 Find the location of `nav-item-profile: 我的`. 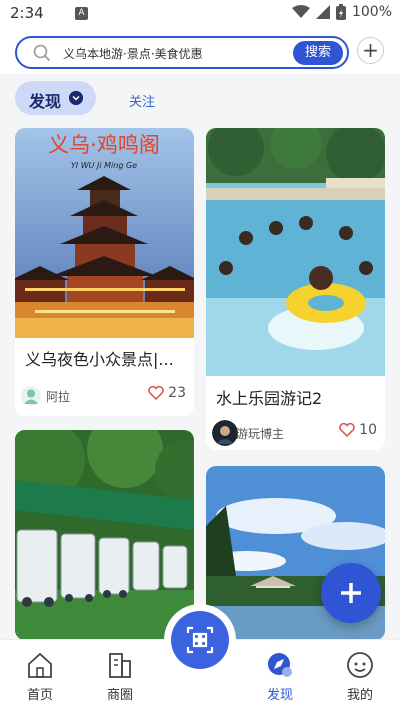

nav-item-profile: 我的 is located at coordinates (360, 675).